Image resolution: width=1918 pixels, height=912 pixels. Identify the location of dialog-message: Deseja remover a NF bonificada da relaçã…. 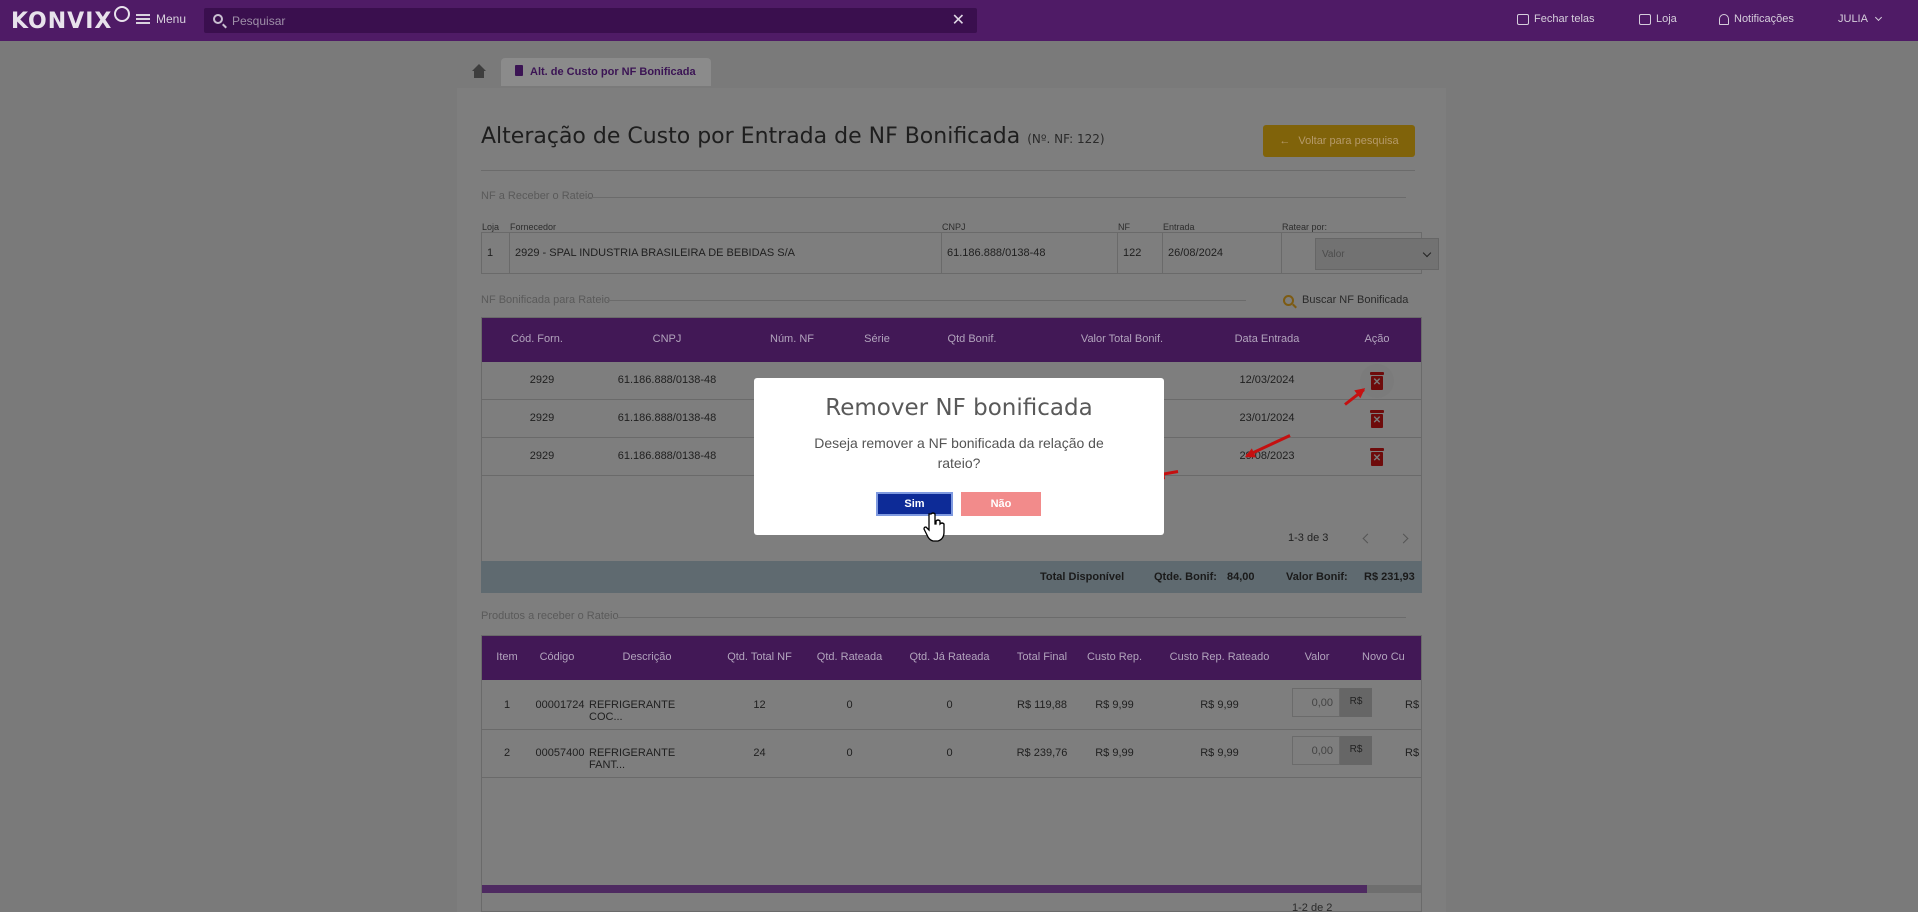
(959, 453).